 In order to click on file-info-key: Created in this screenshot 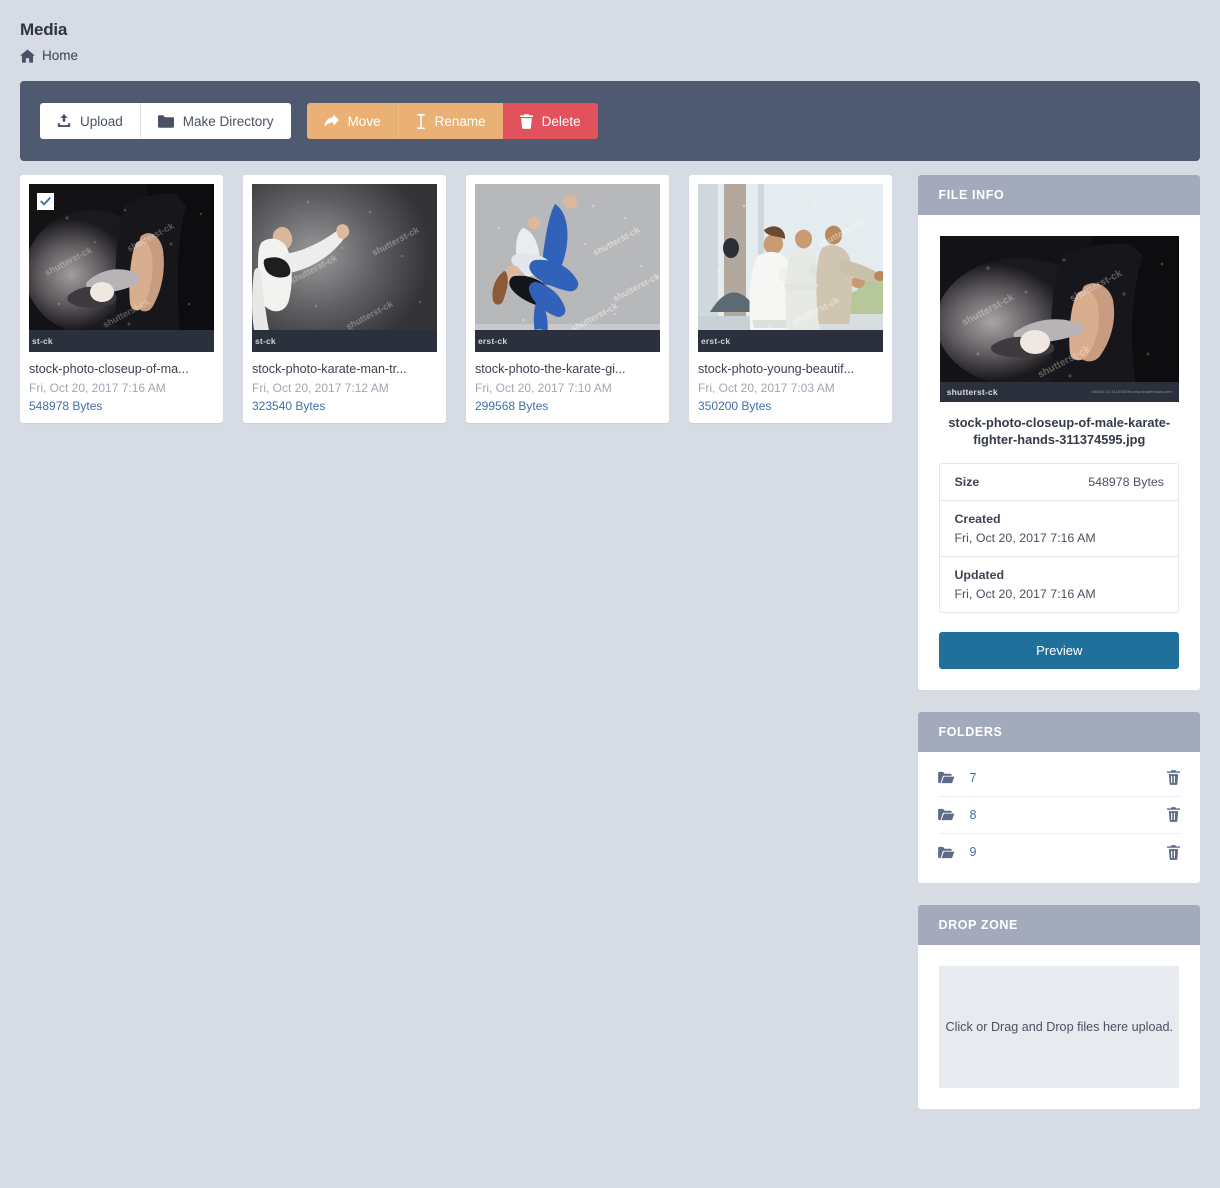, I will do `click(977, 518)`.